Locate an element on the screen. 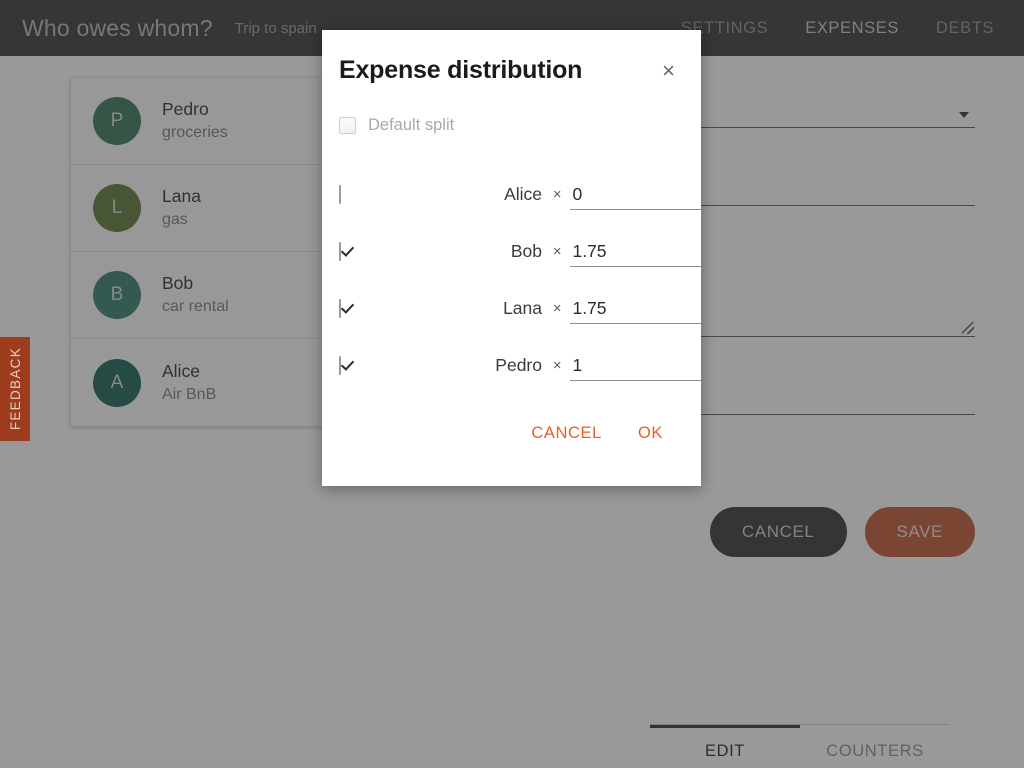  split-name-pedro: Pedro is located at coordinates (518, 365).